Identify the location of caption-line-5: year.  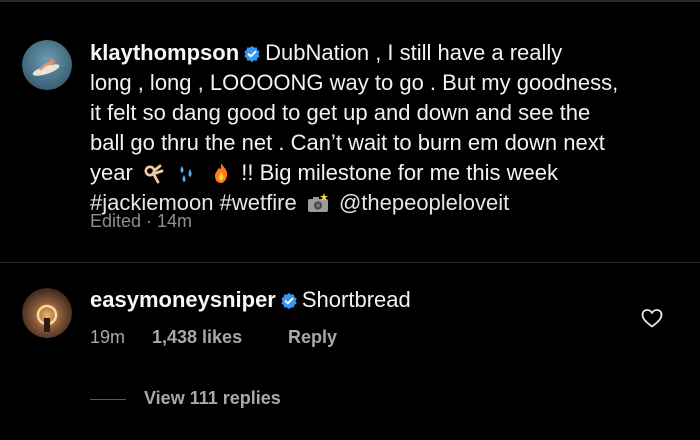
(111, 172).